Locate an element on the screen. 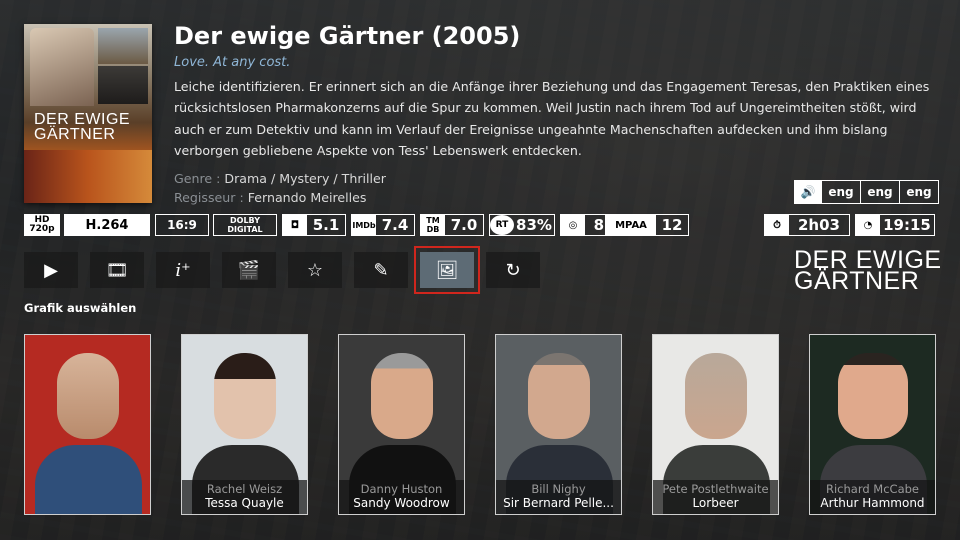 The height and width of the screenshot is (540, 960). info-plus-icon: i⁺ is located at coordinates (183, 270).